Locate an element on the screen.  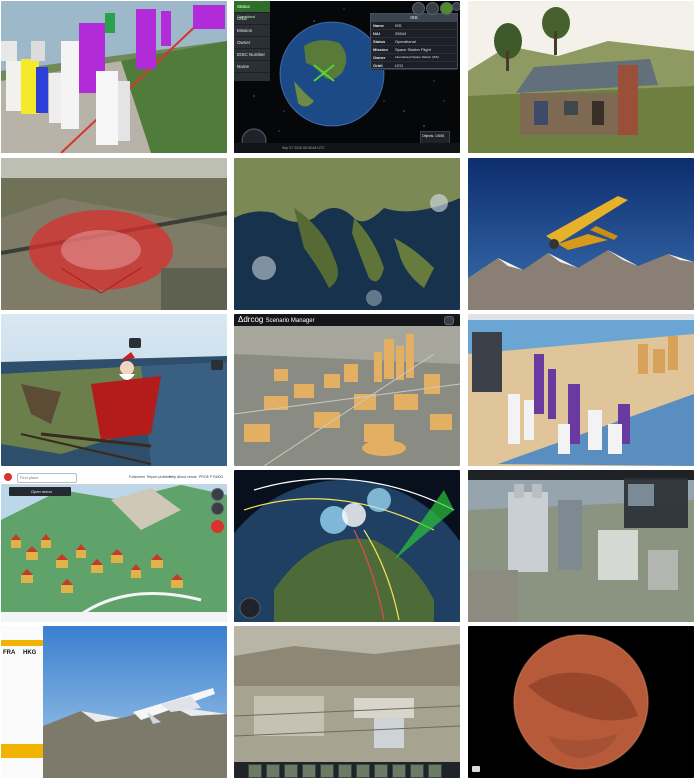
search-input: Find place is located at coordinates (47, 478).